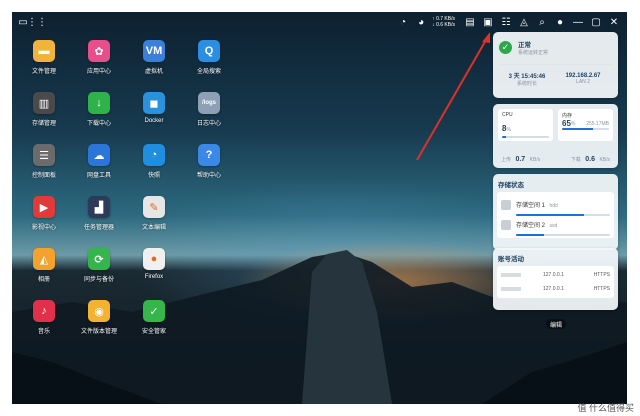 Image resolution: width=640 pixels, height=416 pixels. I want to click on mem-value: 65, so click(566, 123).